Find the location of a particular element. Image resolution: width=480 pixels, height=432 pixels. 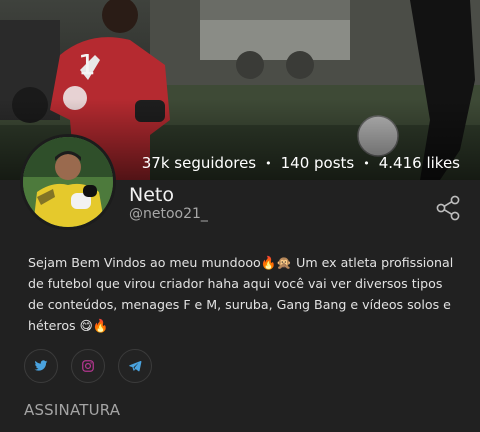

twitter-icon is located at coordinates (41, 365).